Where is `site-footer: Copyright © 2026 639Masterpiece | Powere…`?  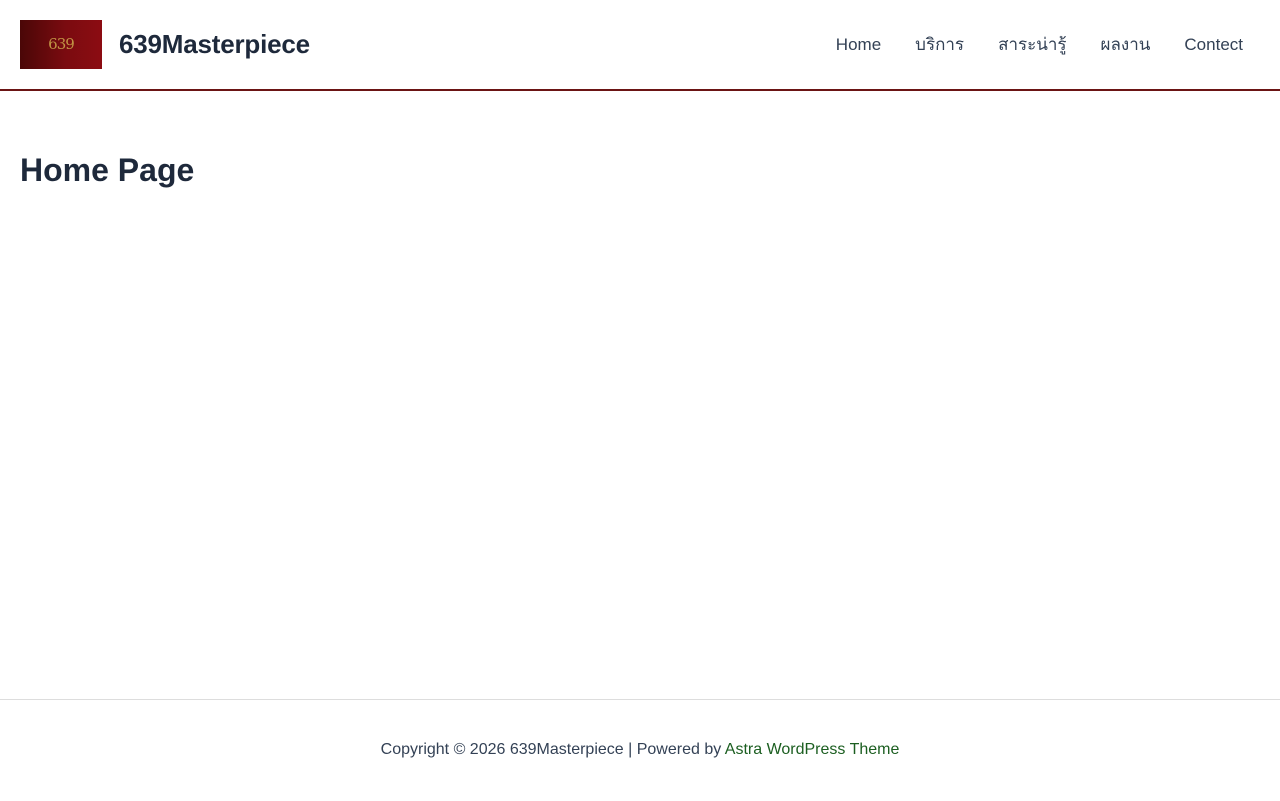
site-footer: Copyright © 2026 639Masterpiece | Powere… is located at coordinates (640, 750).